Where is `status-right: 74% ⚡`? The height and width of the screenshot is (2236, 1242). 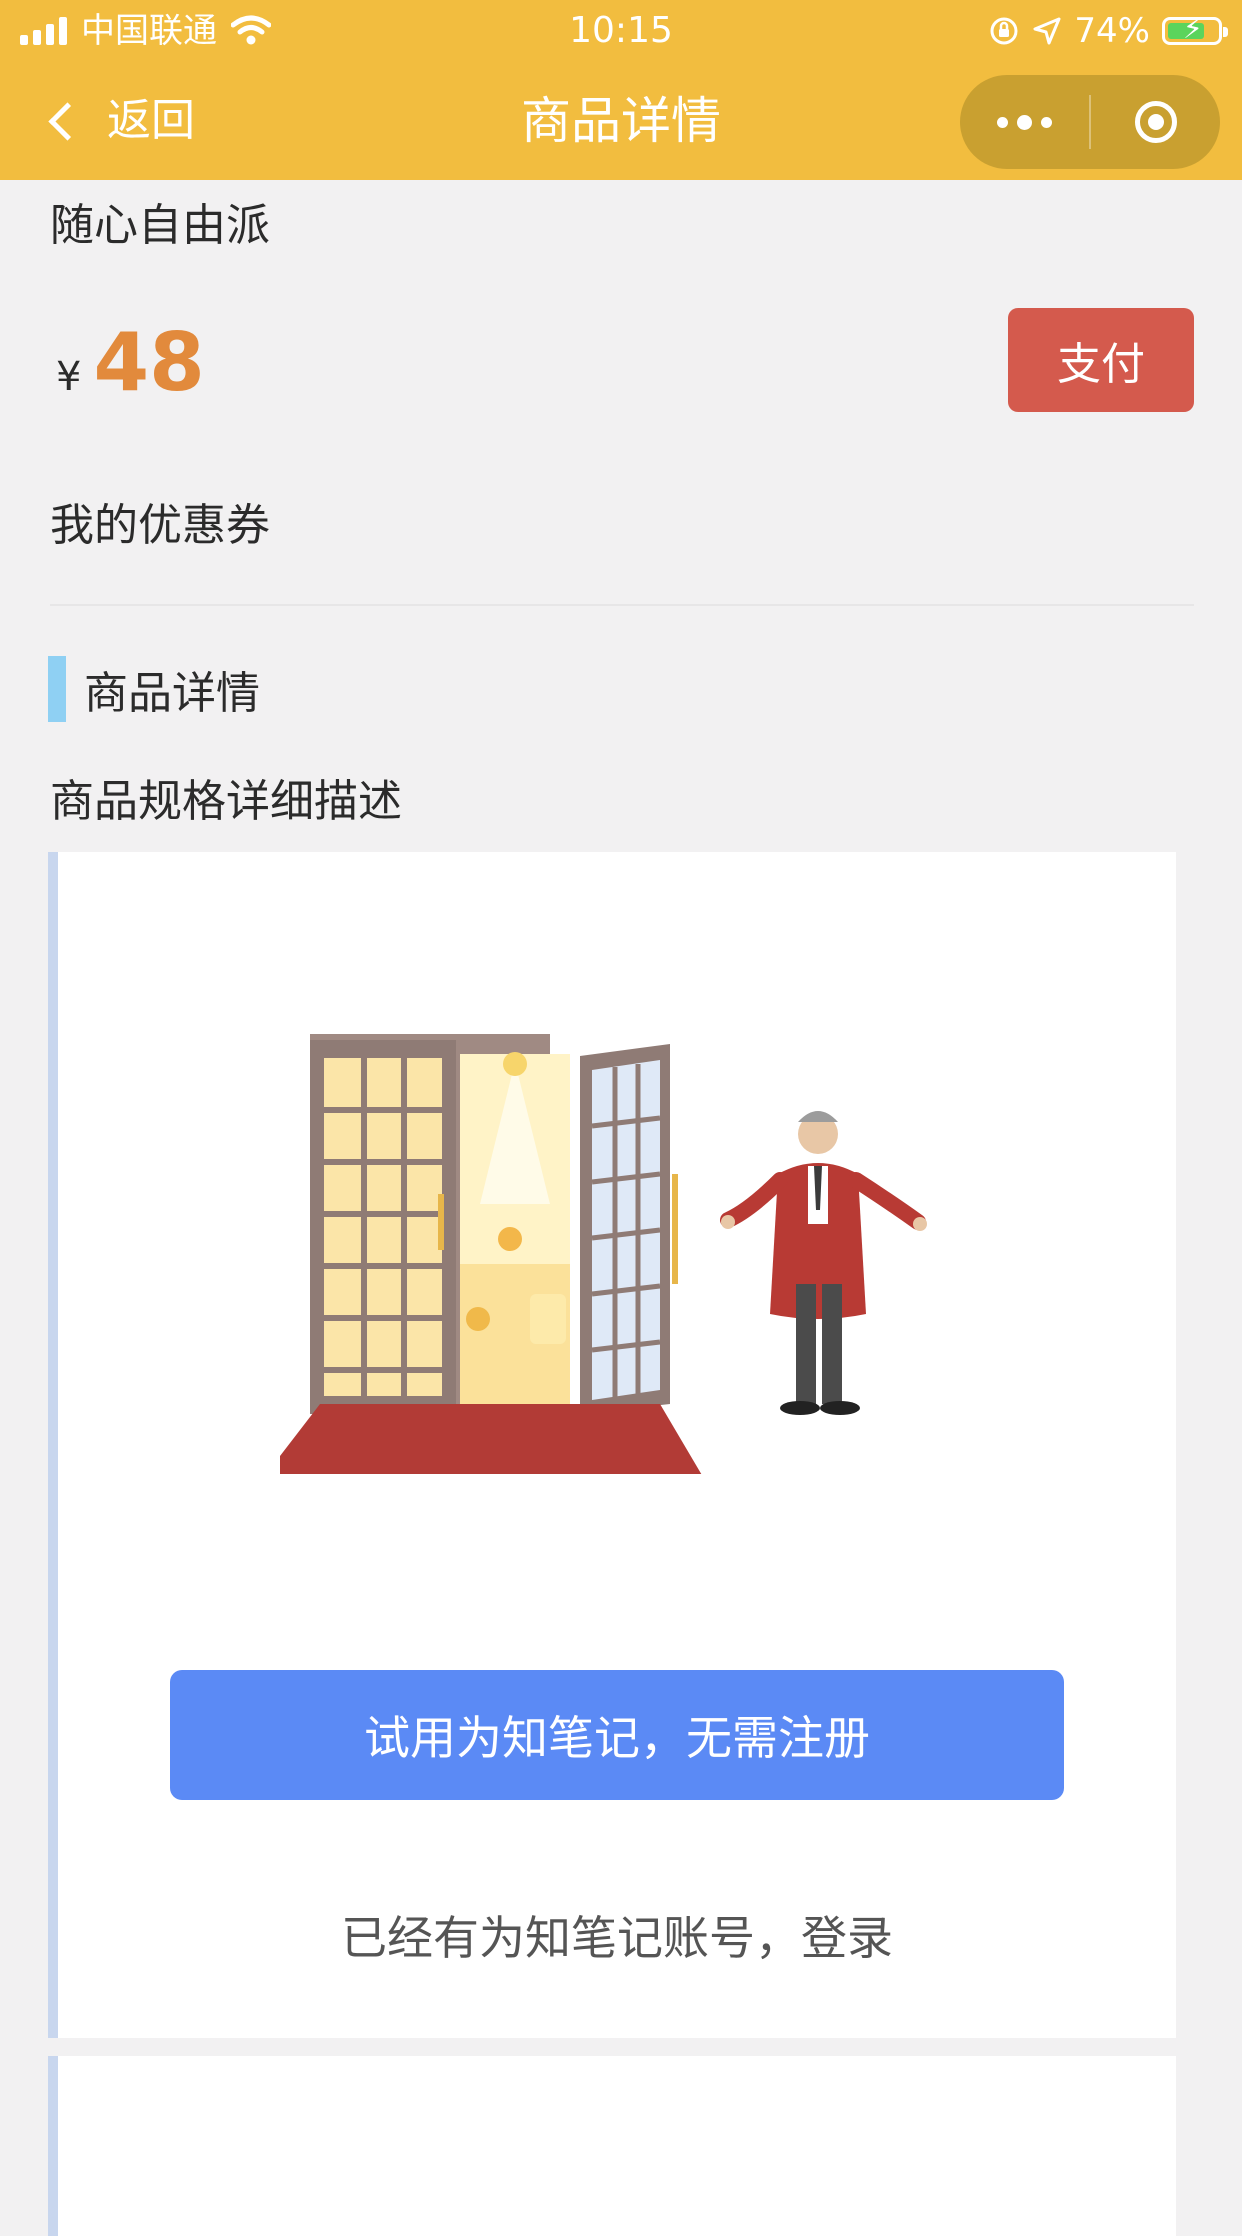
status-right: 74% ⚡ is located at coordinates (1108, 31).